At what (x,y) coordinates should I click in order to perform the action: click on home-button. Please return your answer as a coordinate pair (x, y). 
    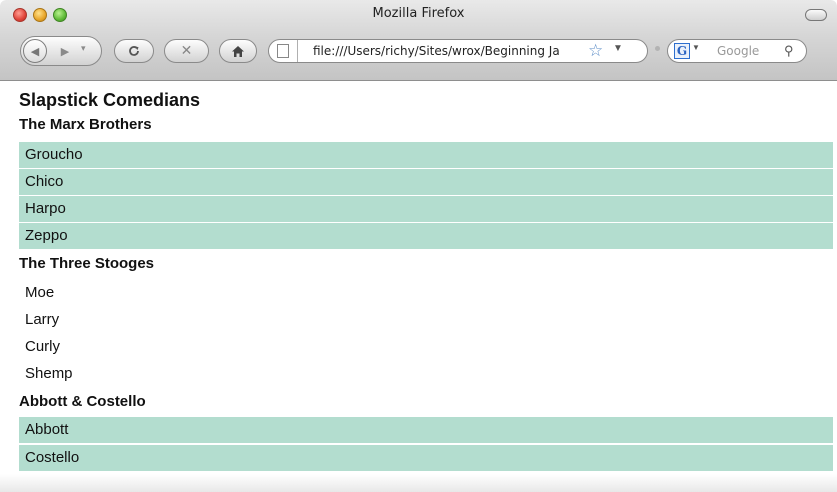
    Looking at the image, I should click on (238, 51).